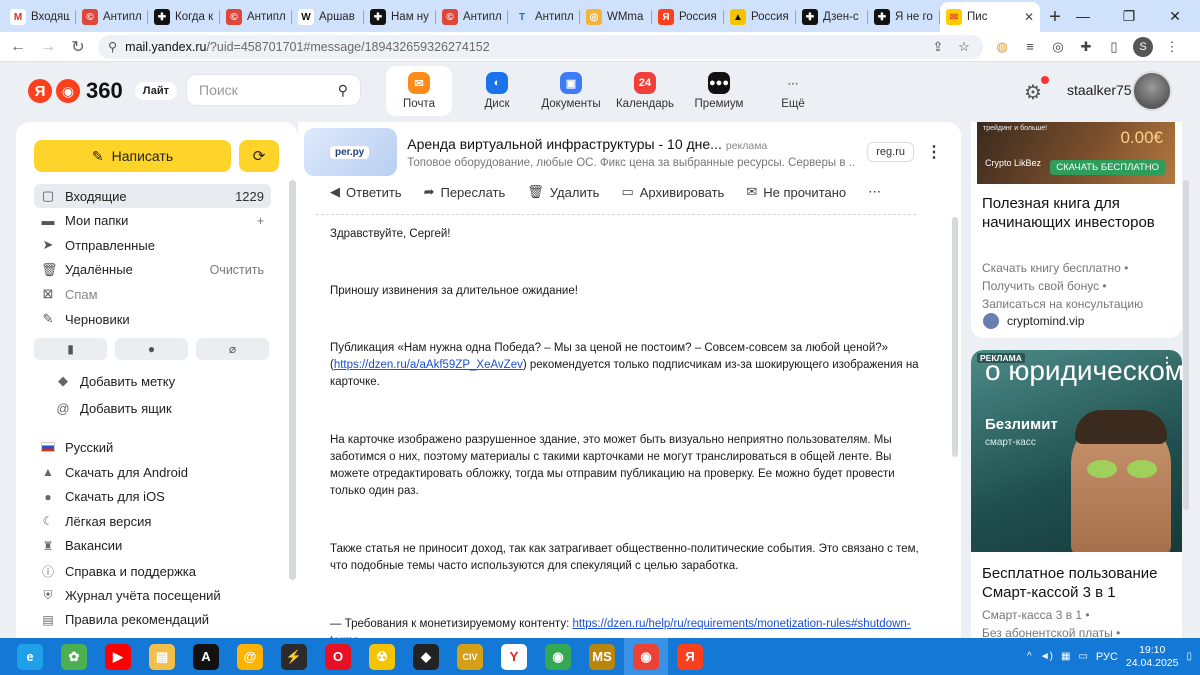 This screenshot has width=1200, height=675. I want to click on browser-tab: ✚ Я не го, so click(904, 17).